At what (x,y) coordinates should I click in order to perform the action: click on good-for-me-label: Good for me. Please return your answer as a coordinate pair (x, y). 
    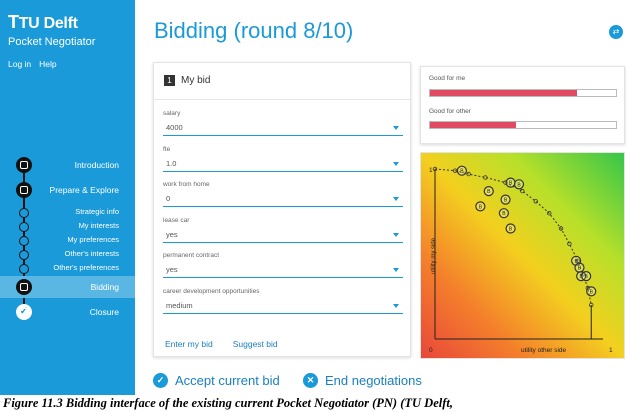
    Looking at the image, I should click on (447, 78).